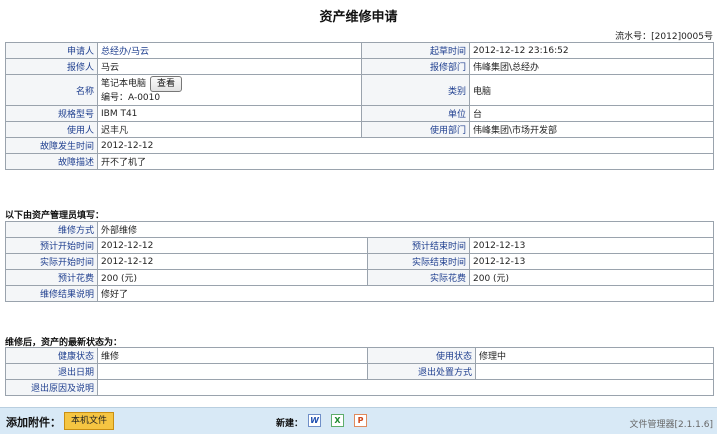 The width and height of the screenshot is (717, 435). What do you see at coordinates (232, 261) in the screenshot?
I see `actual-start-value: 2012-12-12` at bounding box center [232, 261].